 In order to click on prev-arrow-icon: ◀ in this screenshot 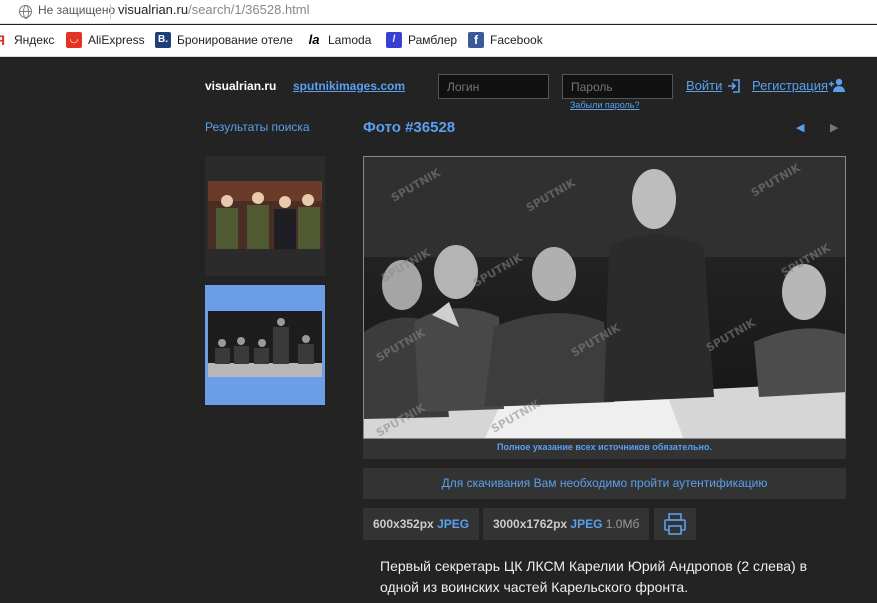, I will do `click(800, 127)`.